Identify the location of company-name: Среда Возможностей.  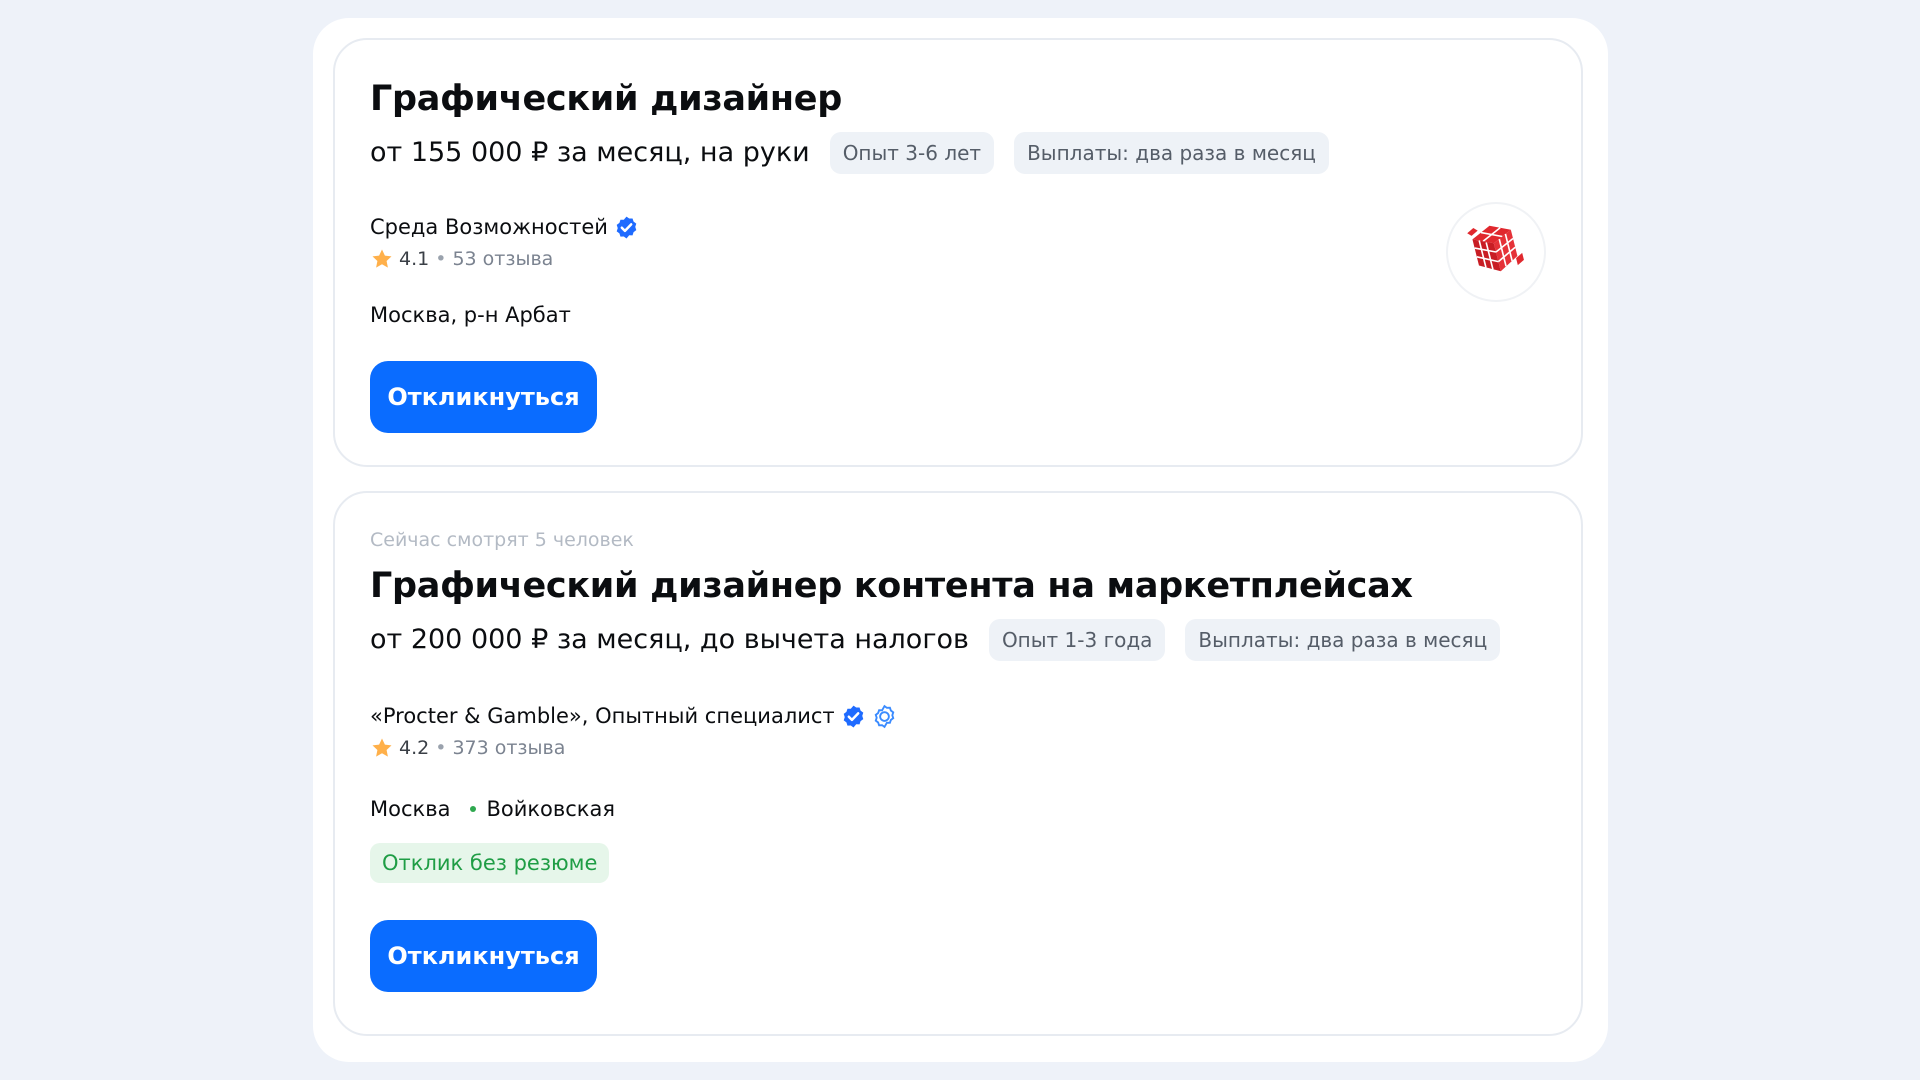
(489, 227).